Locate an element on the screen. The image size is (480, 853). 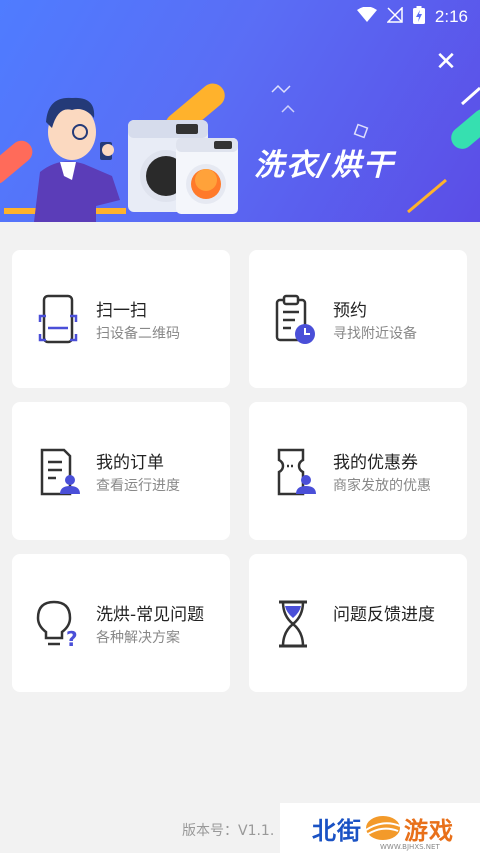
card-subtitle: 各种解决方案 is located at coordinates (138, 638).